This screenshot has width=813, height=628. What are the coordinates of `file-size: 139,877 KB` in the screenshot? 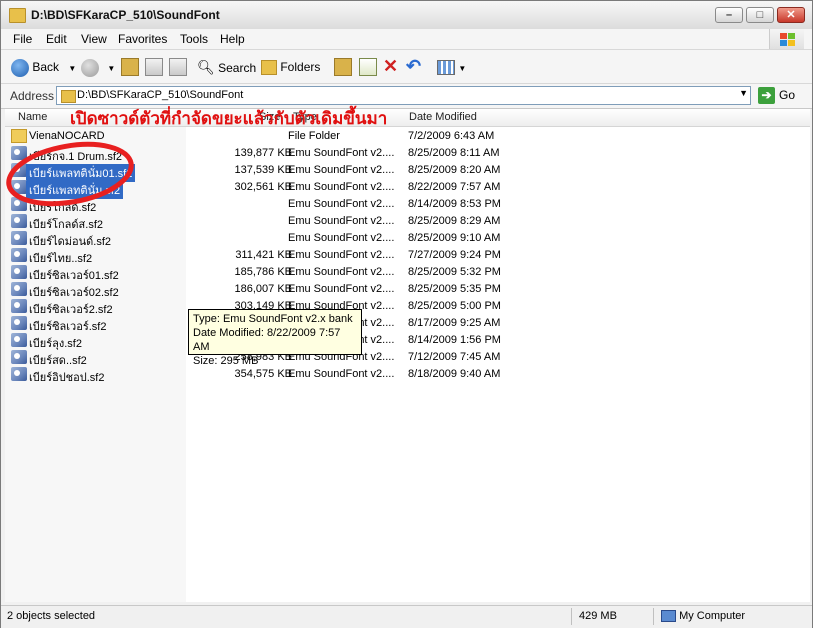 It's located at (263, 153).